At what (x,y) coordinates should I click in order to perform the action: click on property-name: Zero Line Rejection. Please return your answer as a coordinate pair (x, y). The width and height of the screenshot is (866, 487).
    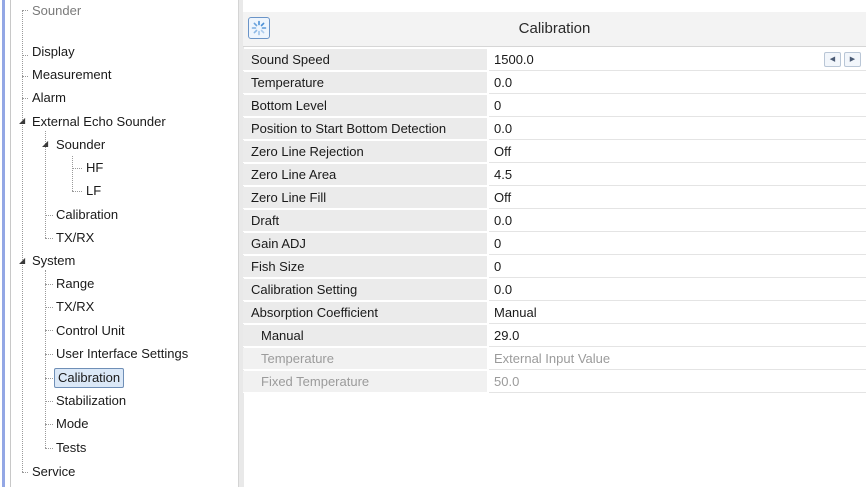
    Looking at the image, I should click on (365, 152).